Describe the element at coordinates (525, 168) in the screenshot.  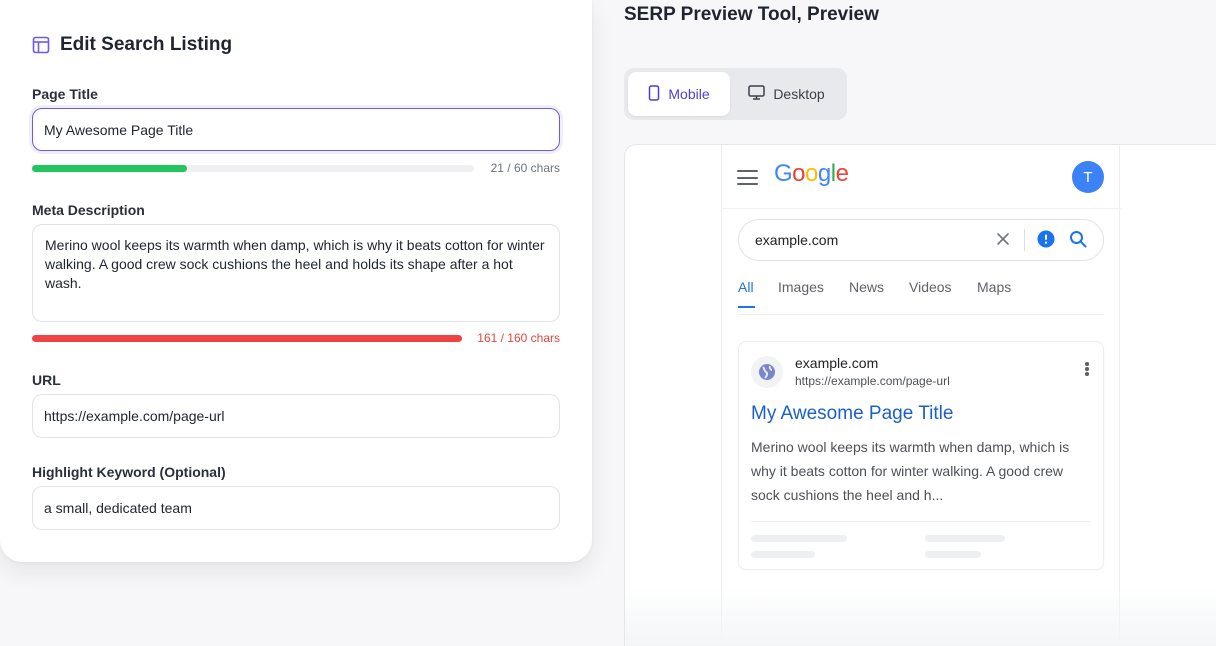
I see `page-title-char-count: 21 / 60 chars` at that location.